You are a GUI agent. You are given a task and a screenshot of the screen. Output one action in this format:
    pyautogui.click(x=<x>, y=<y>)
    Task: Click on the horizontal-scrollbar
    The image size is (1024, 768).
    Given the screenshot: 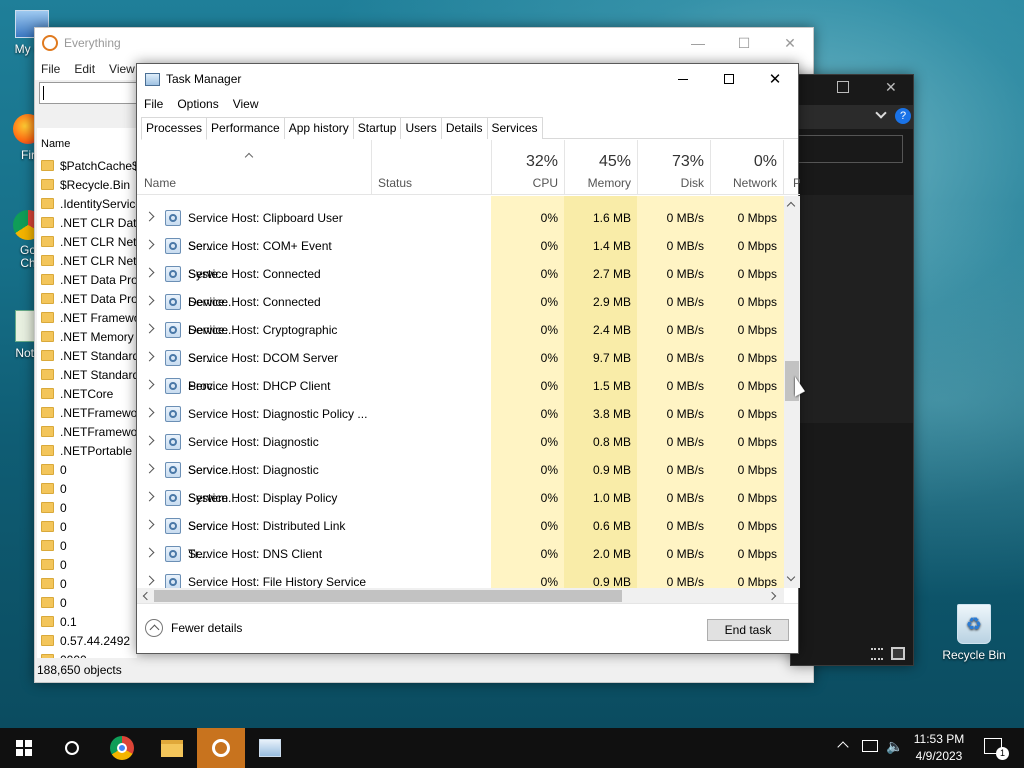 What is the action you would take?
    pyautogui.click(x=460, y=596)
    